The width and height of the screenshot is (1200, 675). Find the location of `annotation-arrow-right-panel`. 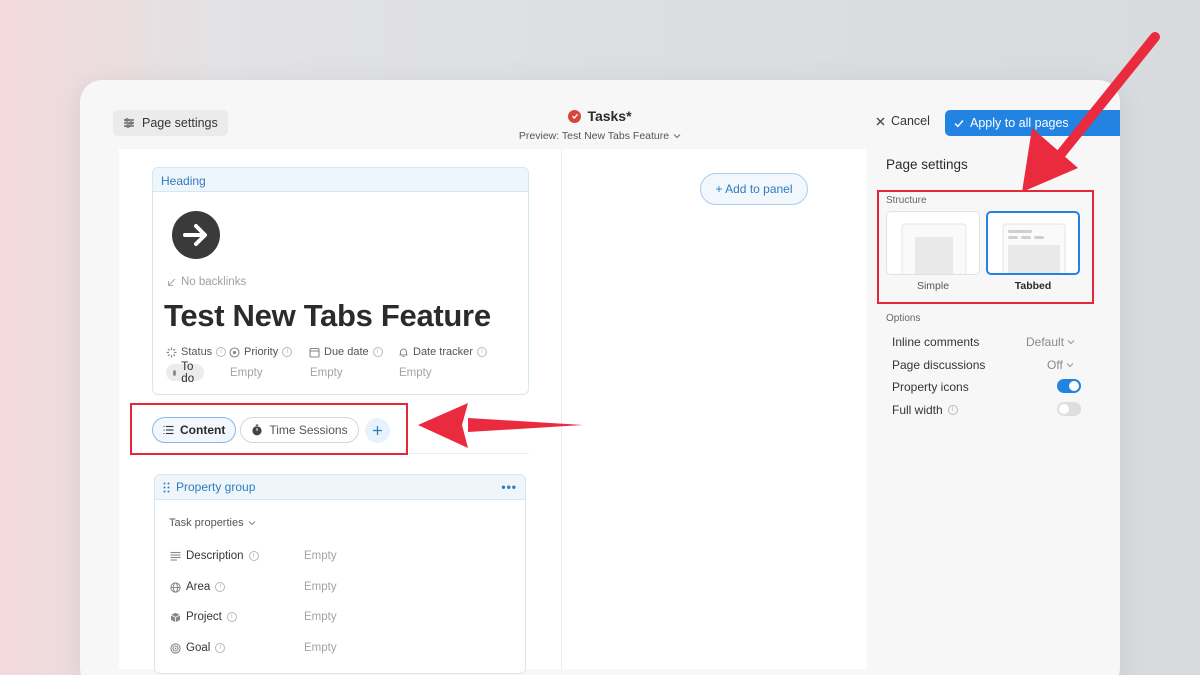

annotation-arrow-right-panel is located at coordinates (1091, 112).